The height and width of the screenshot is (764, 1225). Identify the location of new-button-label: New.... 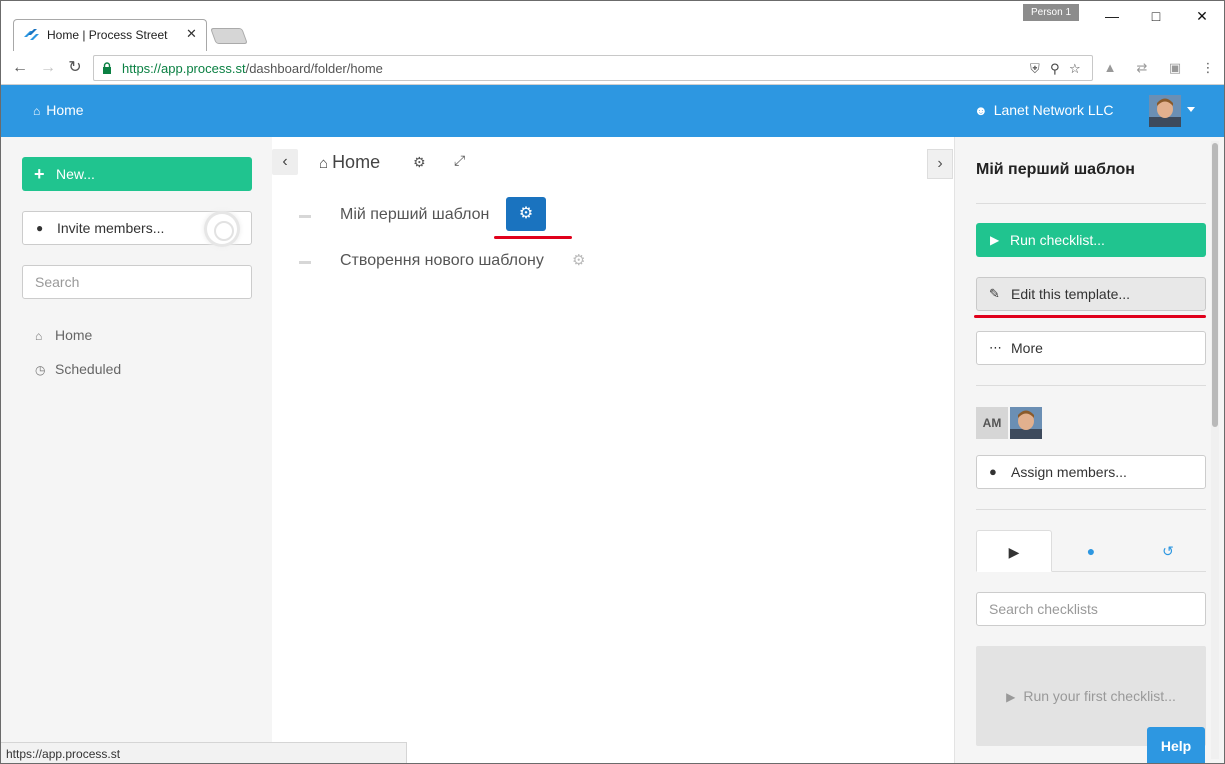
(75, 174).